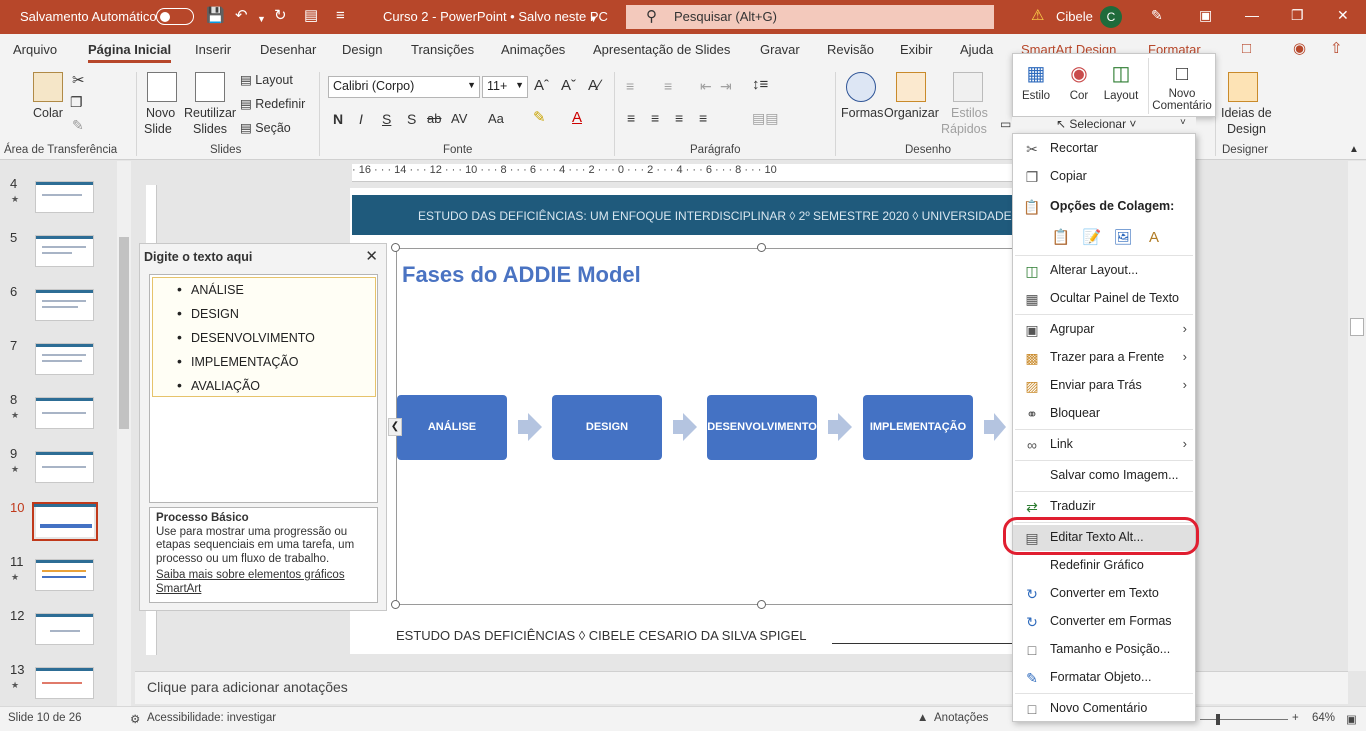  I want to click on numbering-icon: ≡, so click(668, 86).